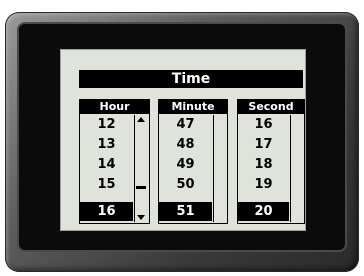 This screenshot has width=364, height=276. What do you see at coordinates (191, 79) in the screenshot?
I see `screen-title: Time` at bounding box center [191, 79].